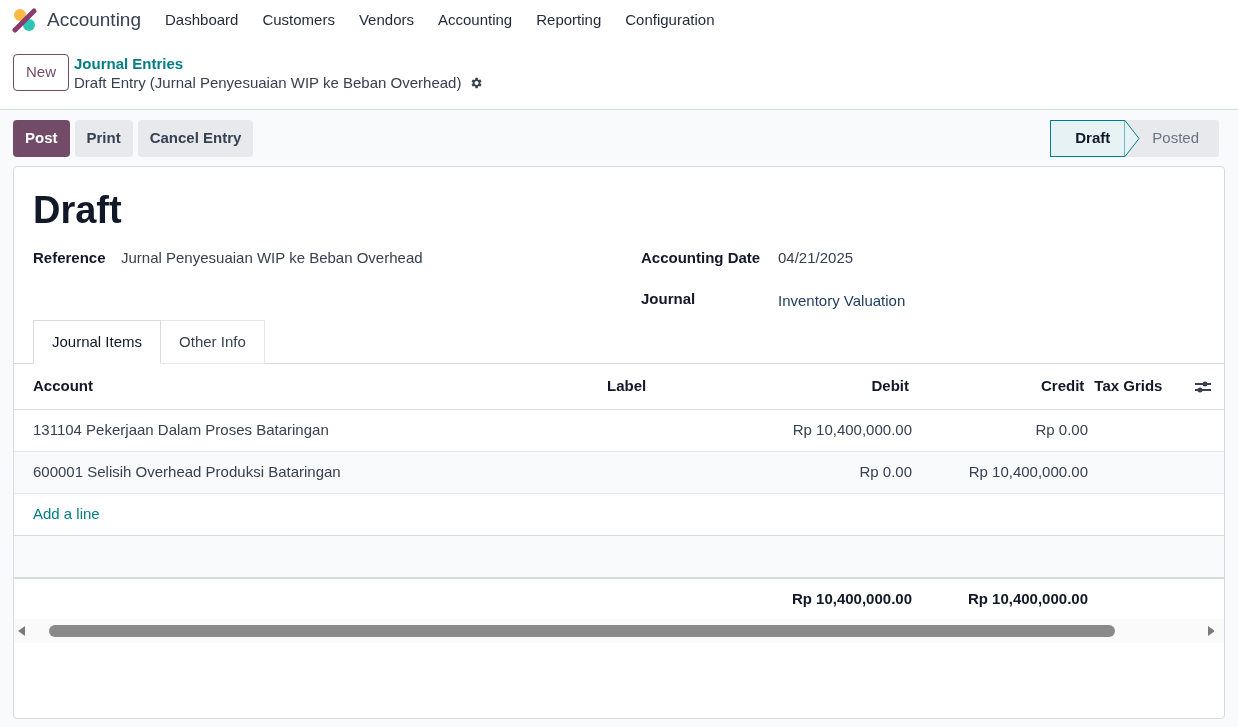 Image resolution: width=1238 pixels, height=727 pixels. Describe the element at coordinates (996, 386) in the screenshot. I see `column-header: Credit` at that location.